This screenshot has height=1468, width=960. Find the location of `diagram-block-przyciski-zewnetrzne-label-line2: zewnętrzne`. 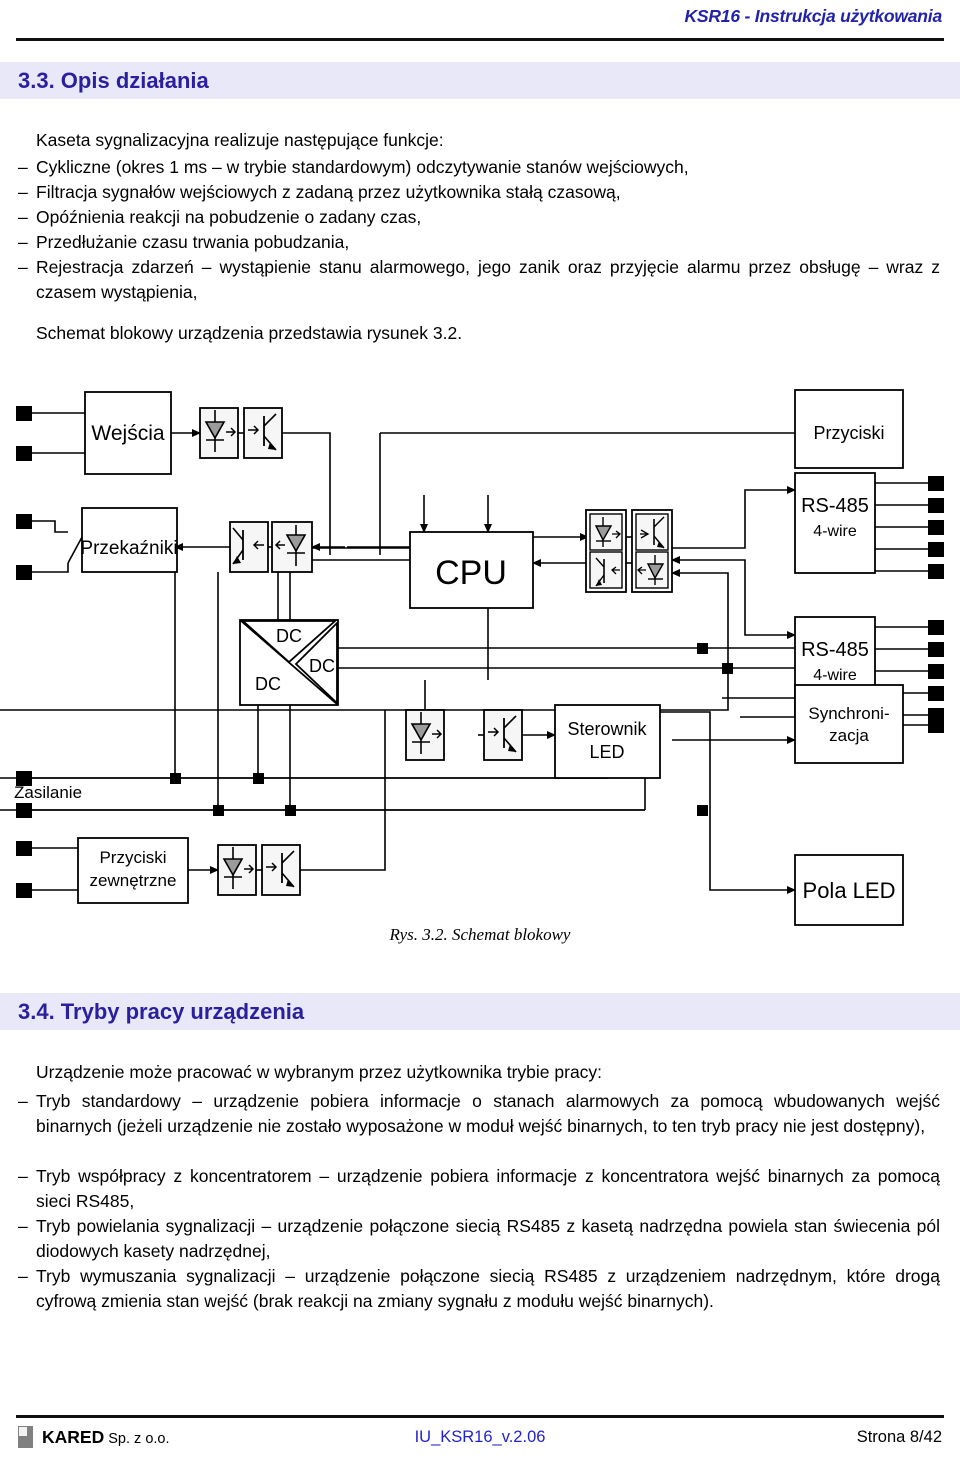

diagram-block-przyciski-zewnetrzne-label-line2: zewnętrzne is located at coordinates (133, 880).